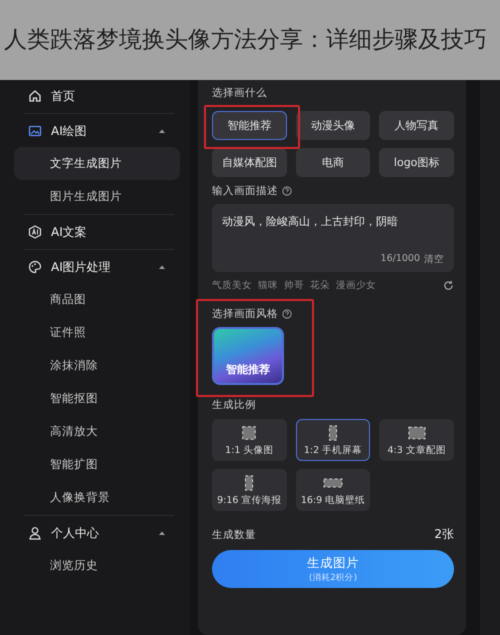 This screenshot has height=635, width=500. I want to click on suggestion-tag: 帅哥, so click(294, 285).